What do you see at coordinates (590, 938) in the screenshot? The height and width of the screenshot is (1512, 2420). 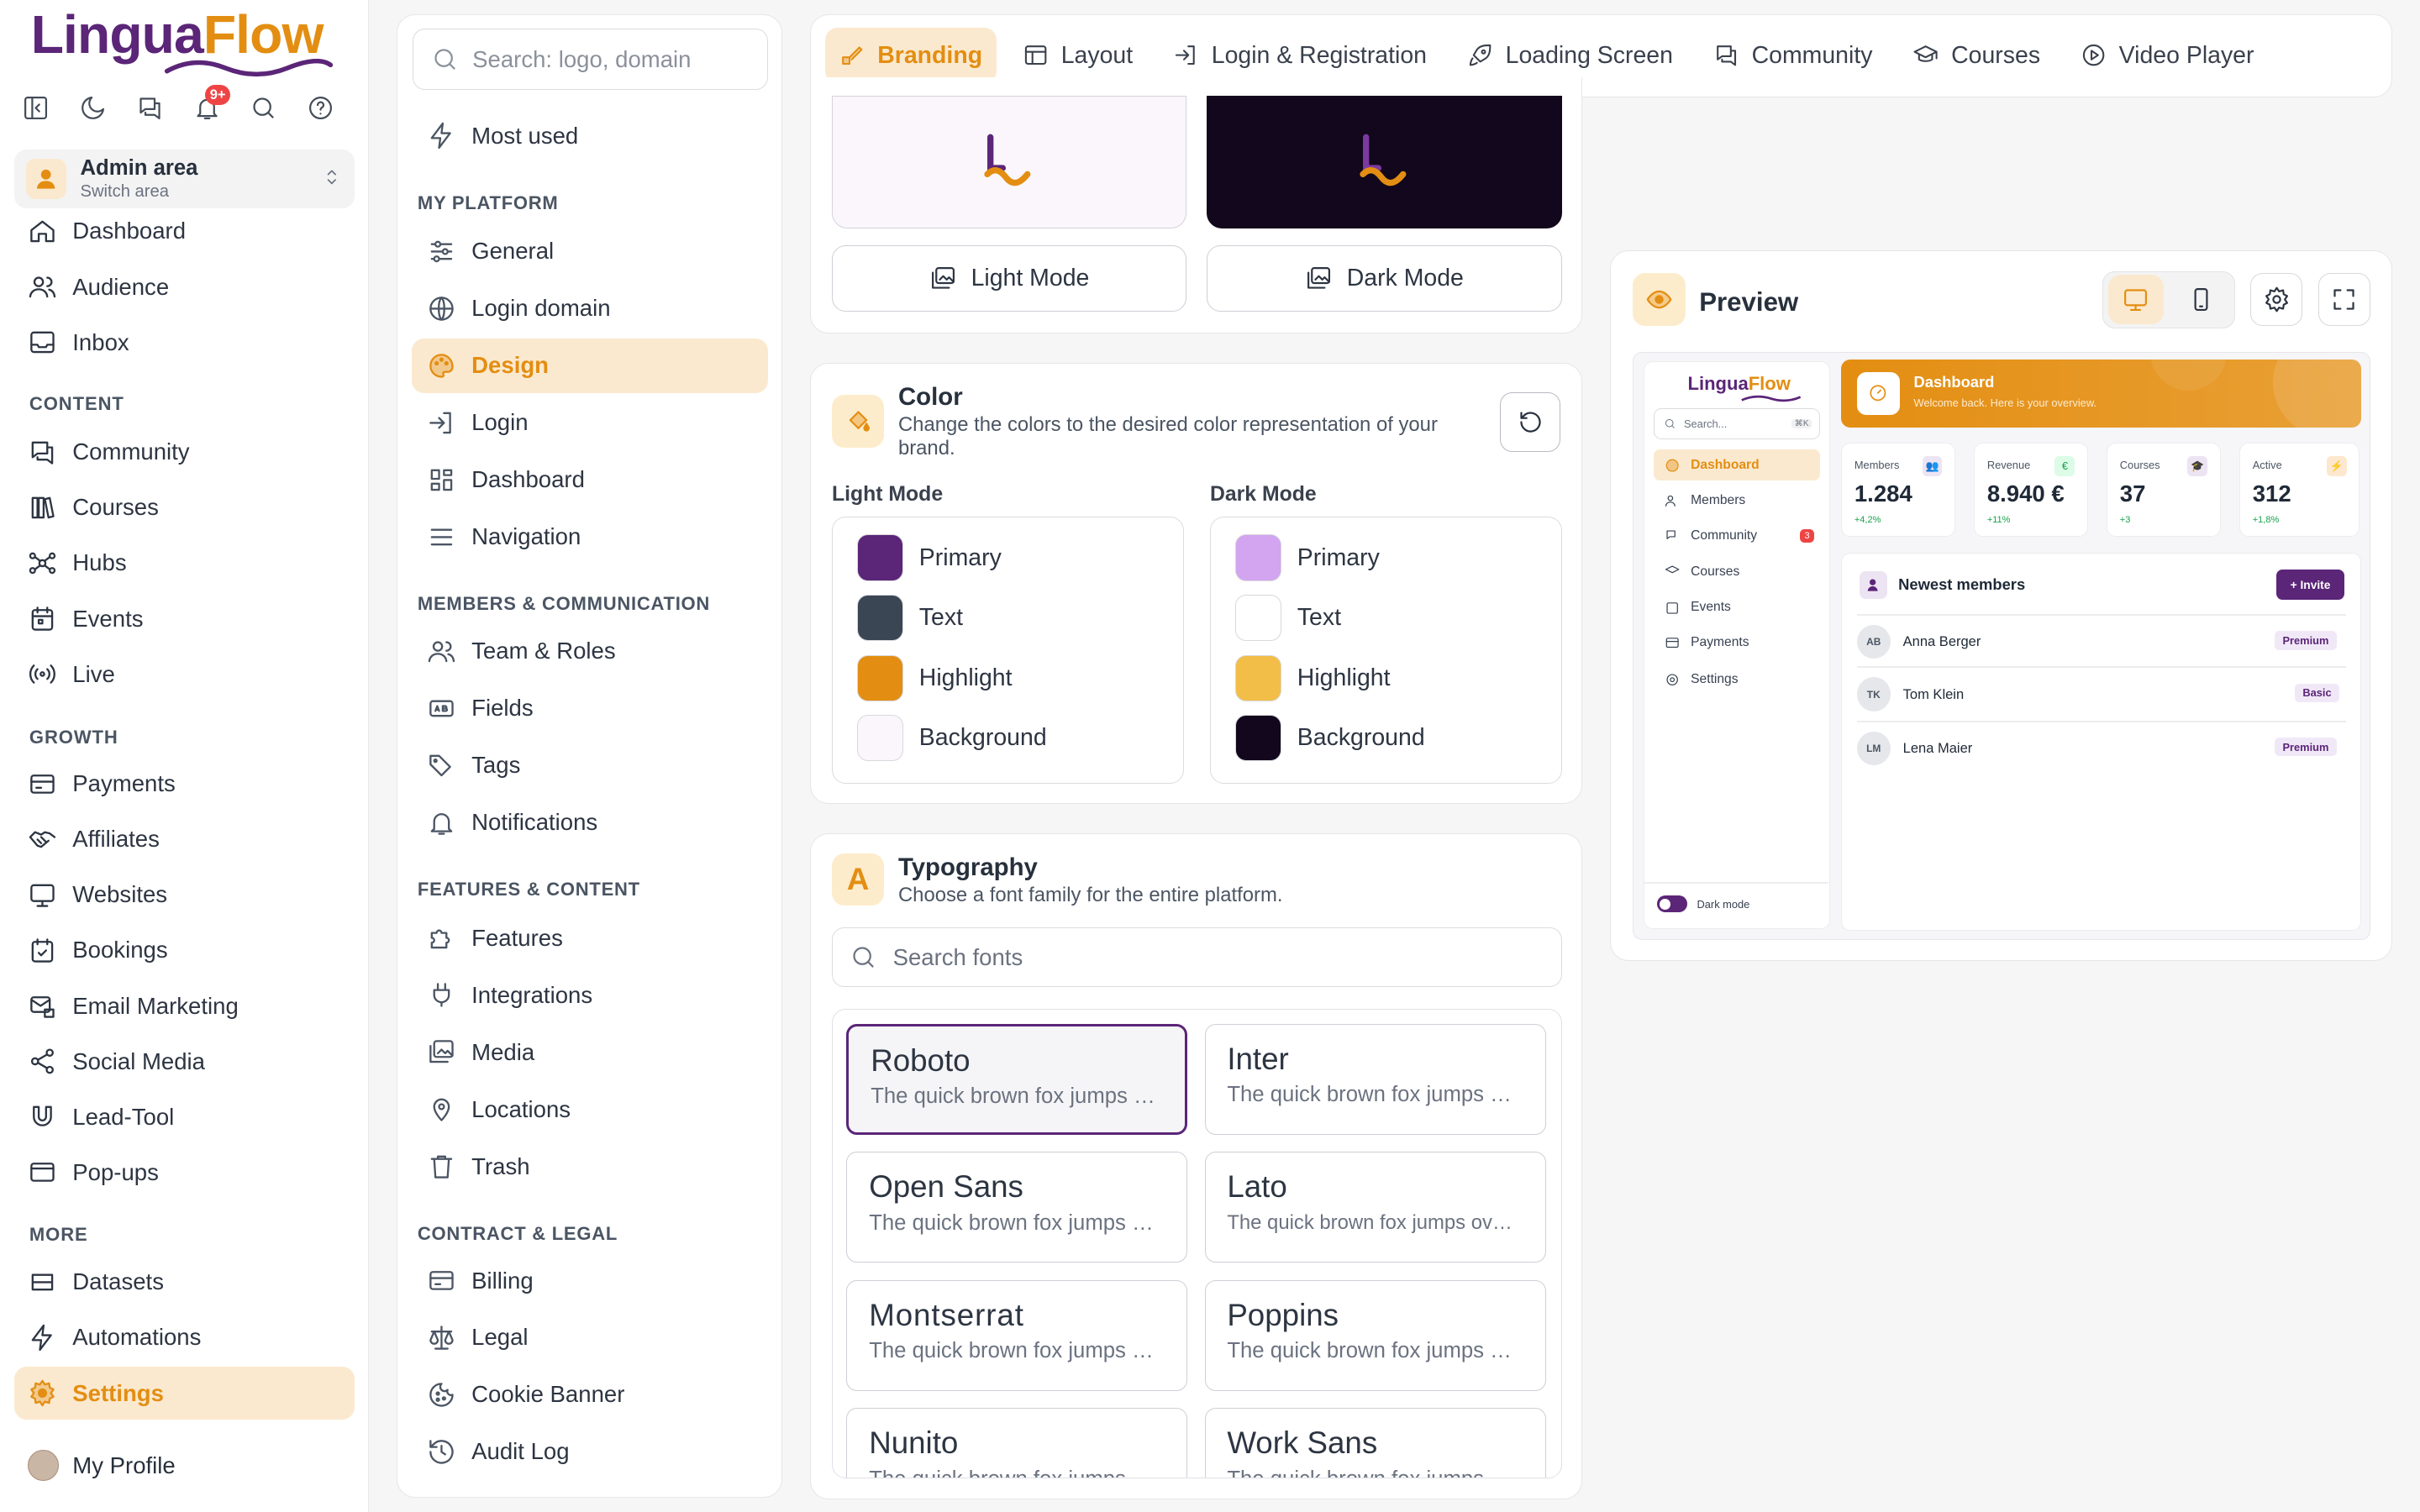 I see `settings-item-features: Features` at bounding box center [590, 938].